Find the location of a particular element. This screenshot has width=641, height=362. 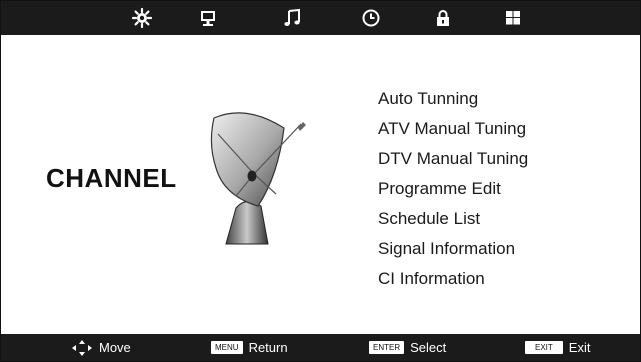

menu-item-schedule-list: Schedule List is located at coordinates (453, 222).